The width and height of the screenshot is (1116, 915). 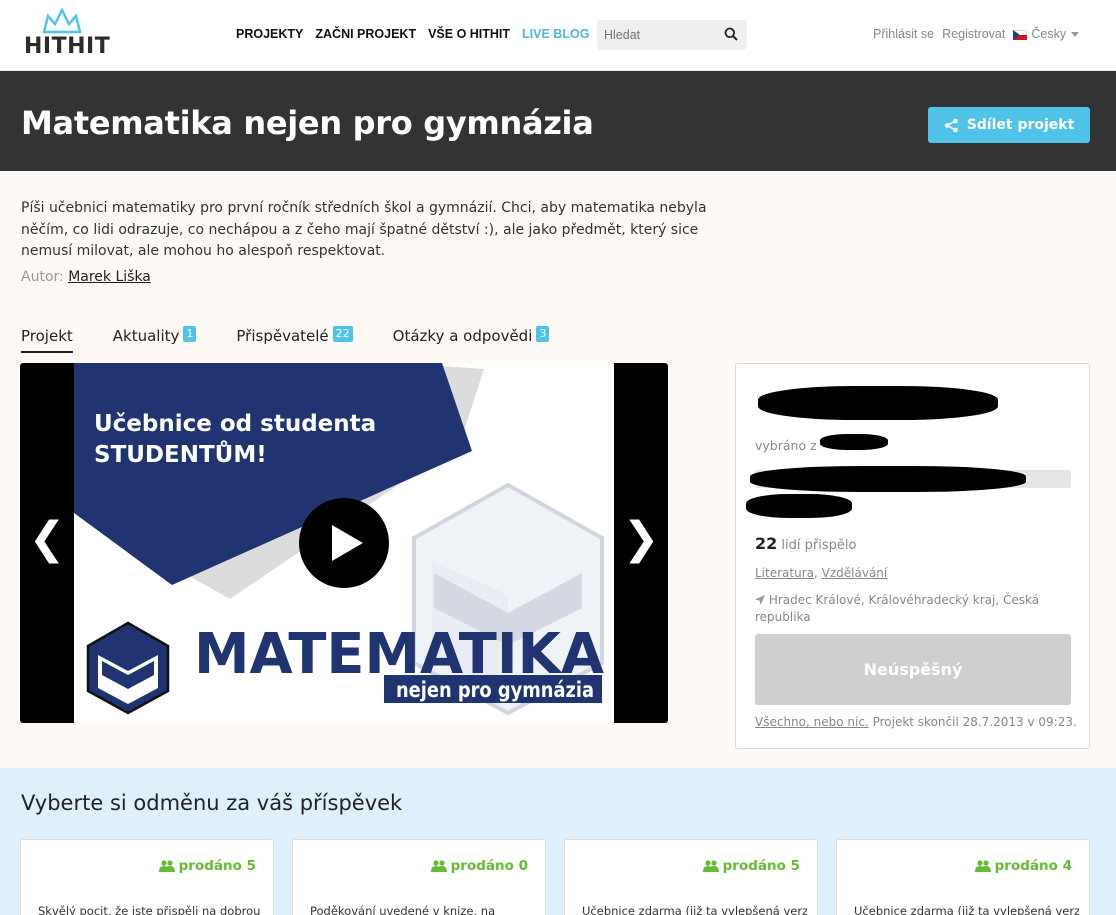 I want to click on language-selector: Česky, so click(x=1046, y=34).